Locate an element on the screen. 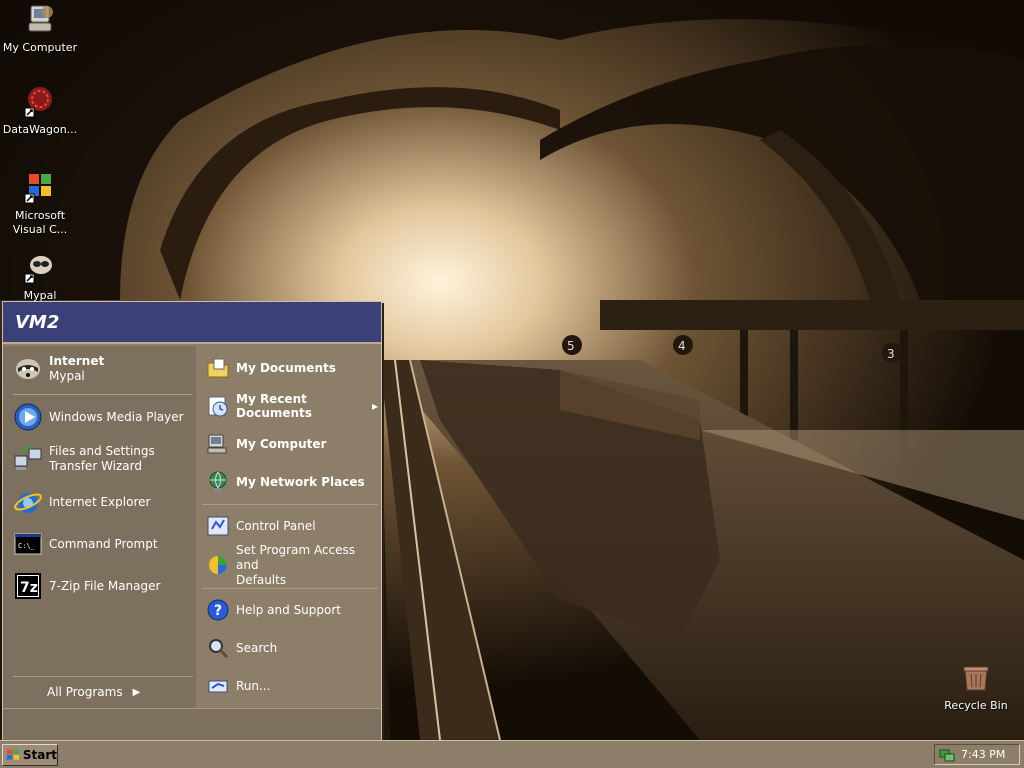 The width and height of the screenshot is (1024, 768). datawagon-shortcut-icon is located at coordinates (38, 102).